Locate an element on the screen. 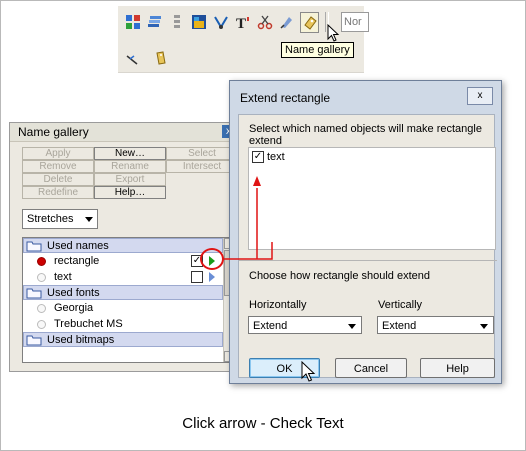 The height and width of the screenshot is (451, 526). text-icon: T is located at coordinates (243, 22).